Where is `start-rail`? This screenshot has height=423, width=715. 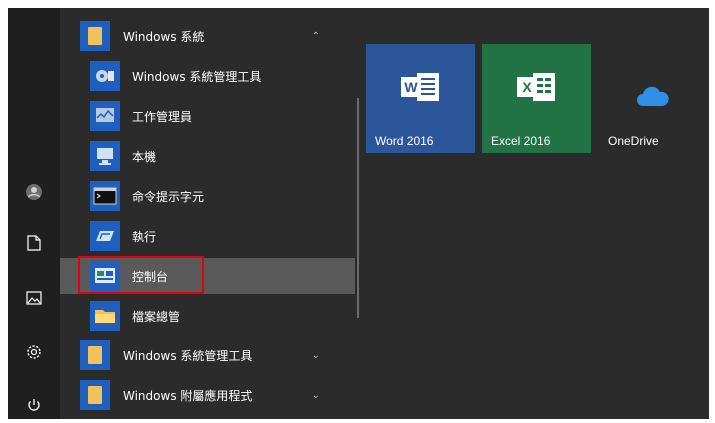
start-rail is located at coordinates (34, 213).